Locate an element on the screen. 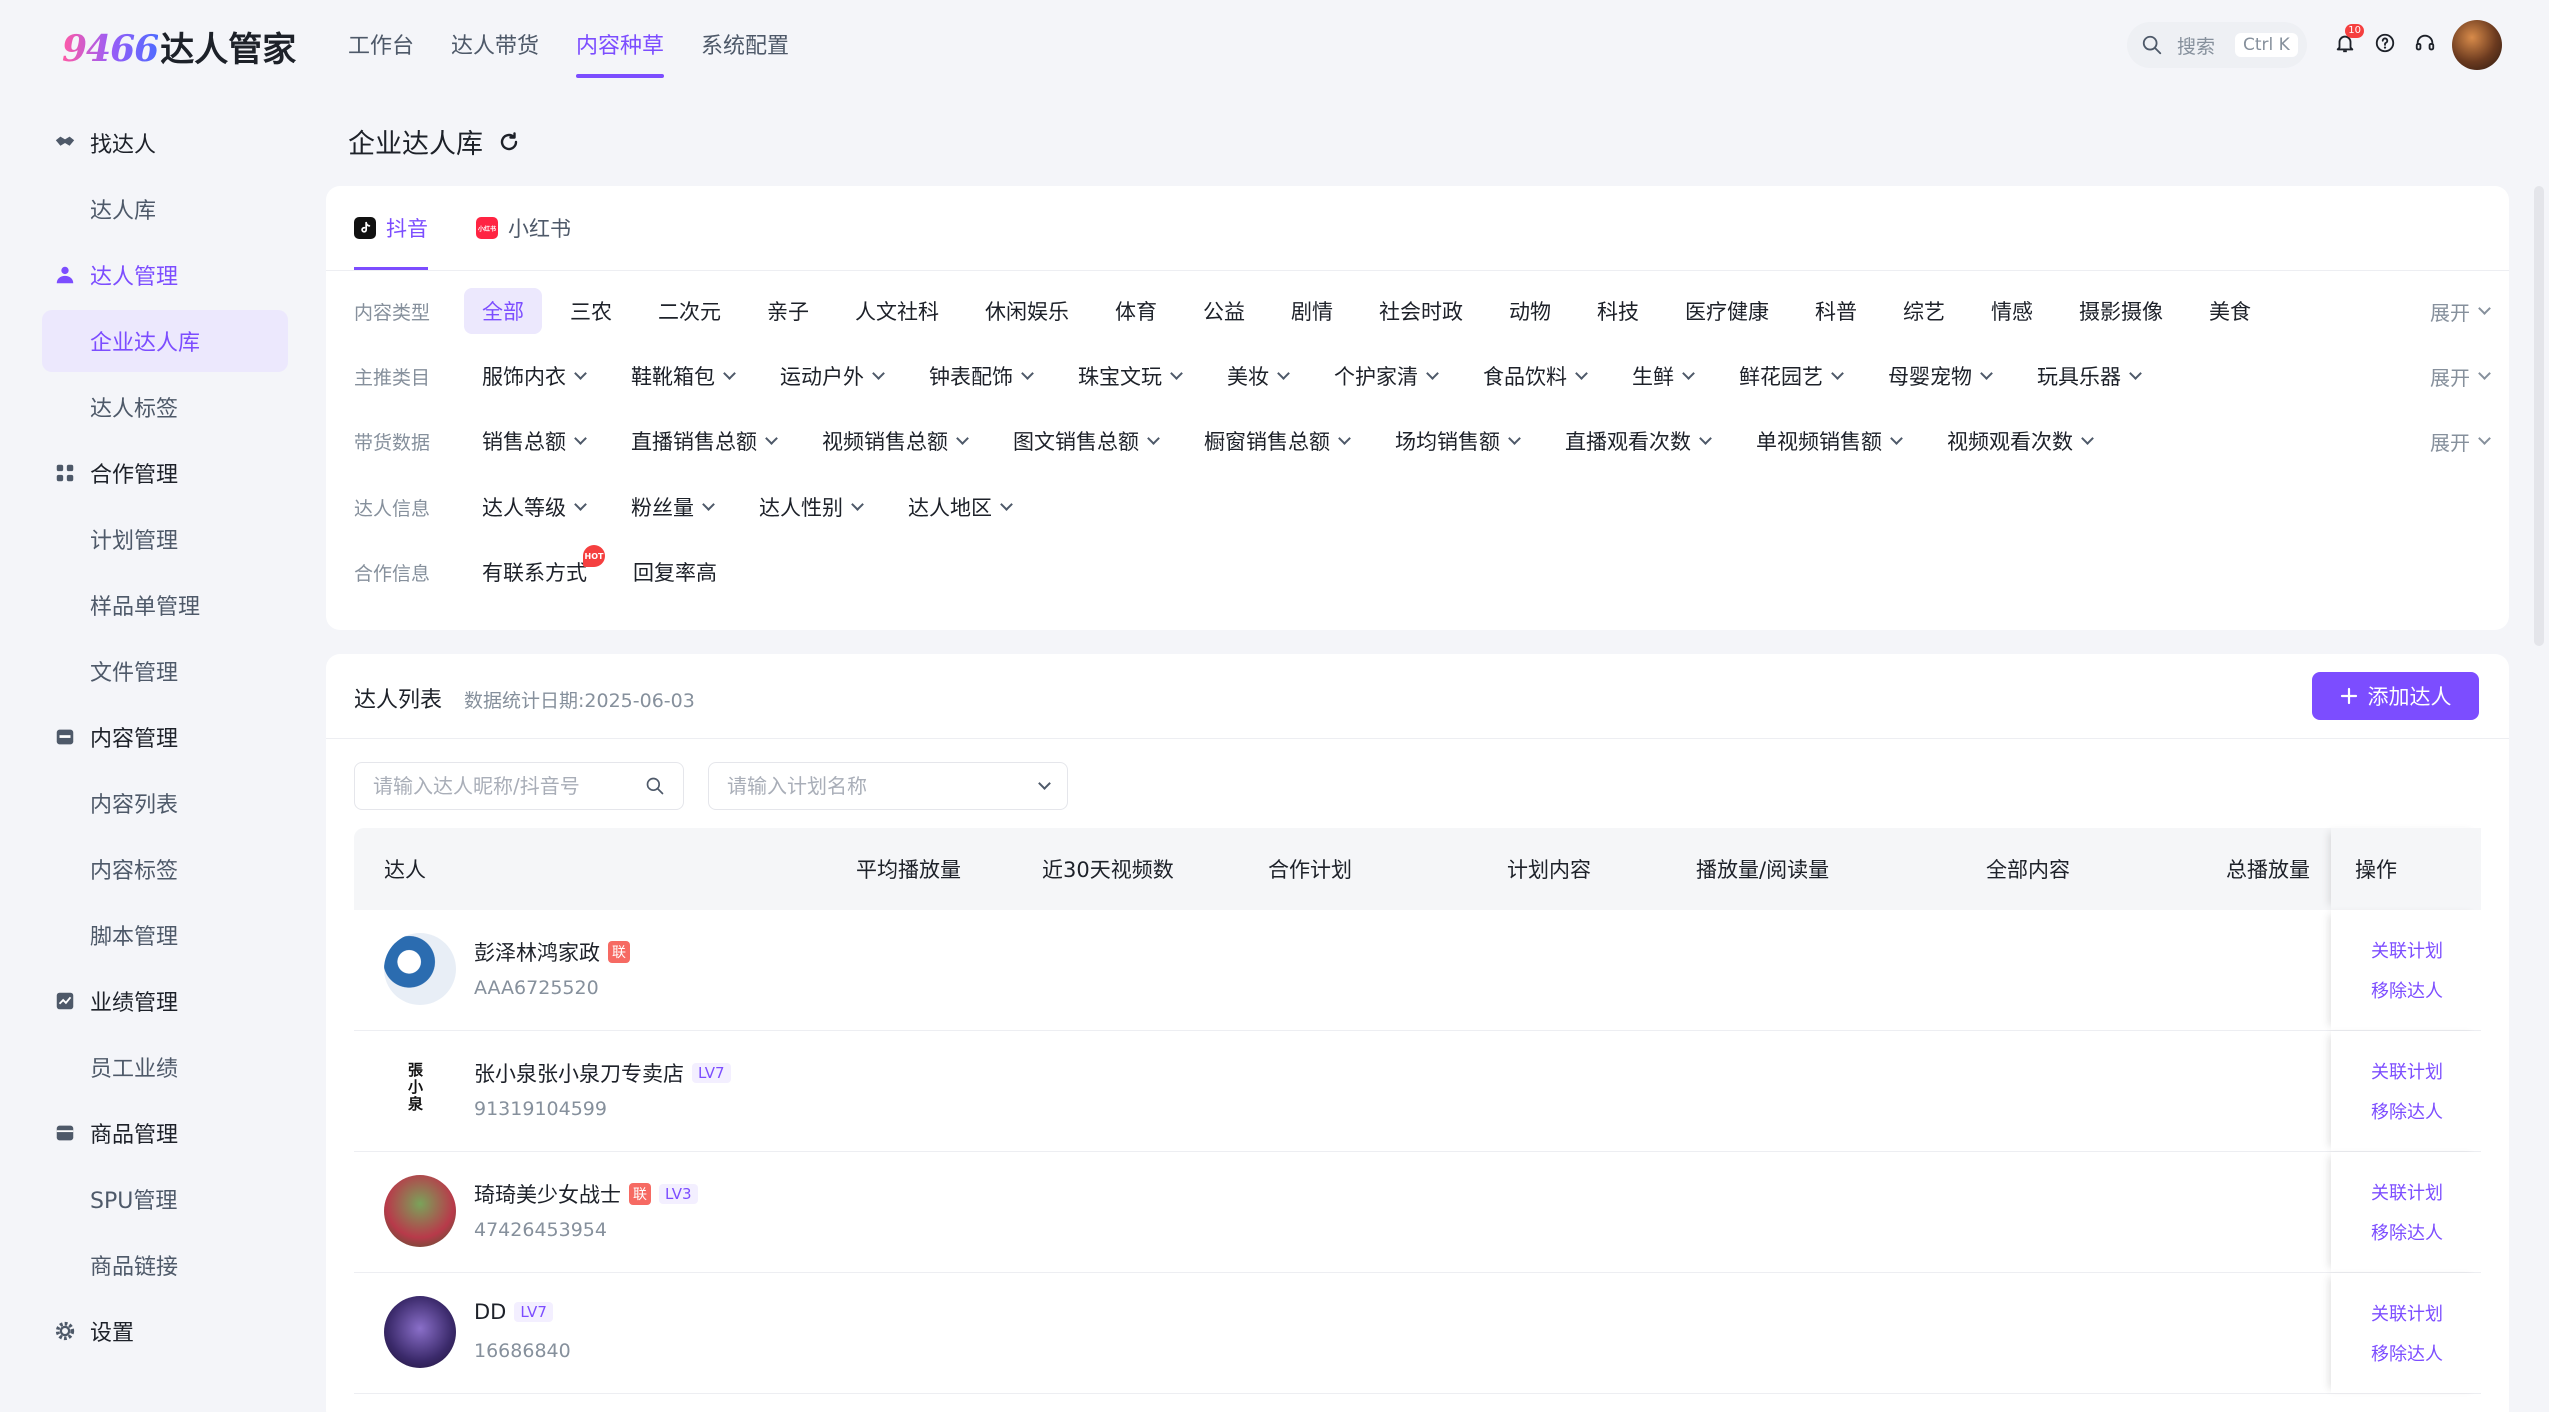 The height and width of the screenshot is (1412, 2549). topnav-settings: 系统配置 is located at coordinates (745, 53).